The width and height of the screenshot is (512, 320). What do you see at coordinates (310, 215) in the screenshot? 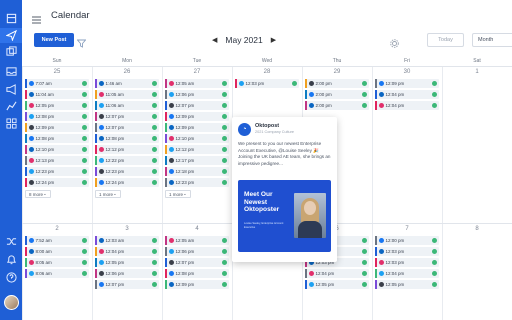
I see `portrait-image` at bounding box center [310, 215].